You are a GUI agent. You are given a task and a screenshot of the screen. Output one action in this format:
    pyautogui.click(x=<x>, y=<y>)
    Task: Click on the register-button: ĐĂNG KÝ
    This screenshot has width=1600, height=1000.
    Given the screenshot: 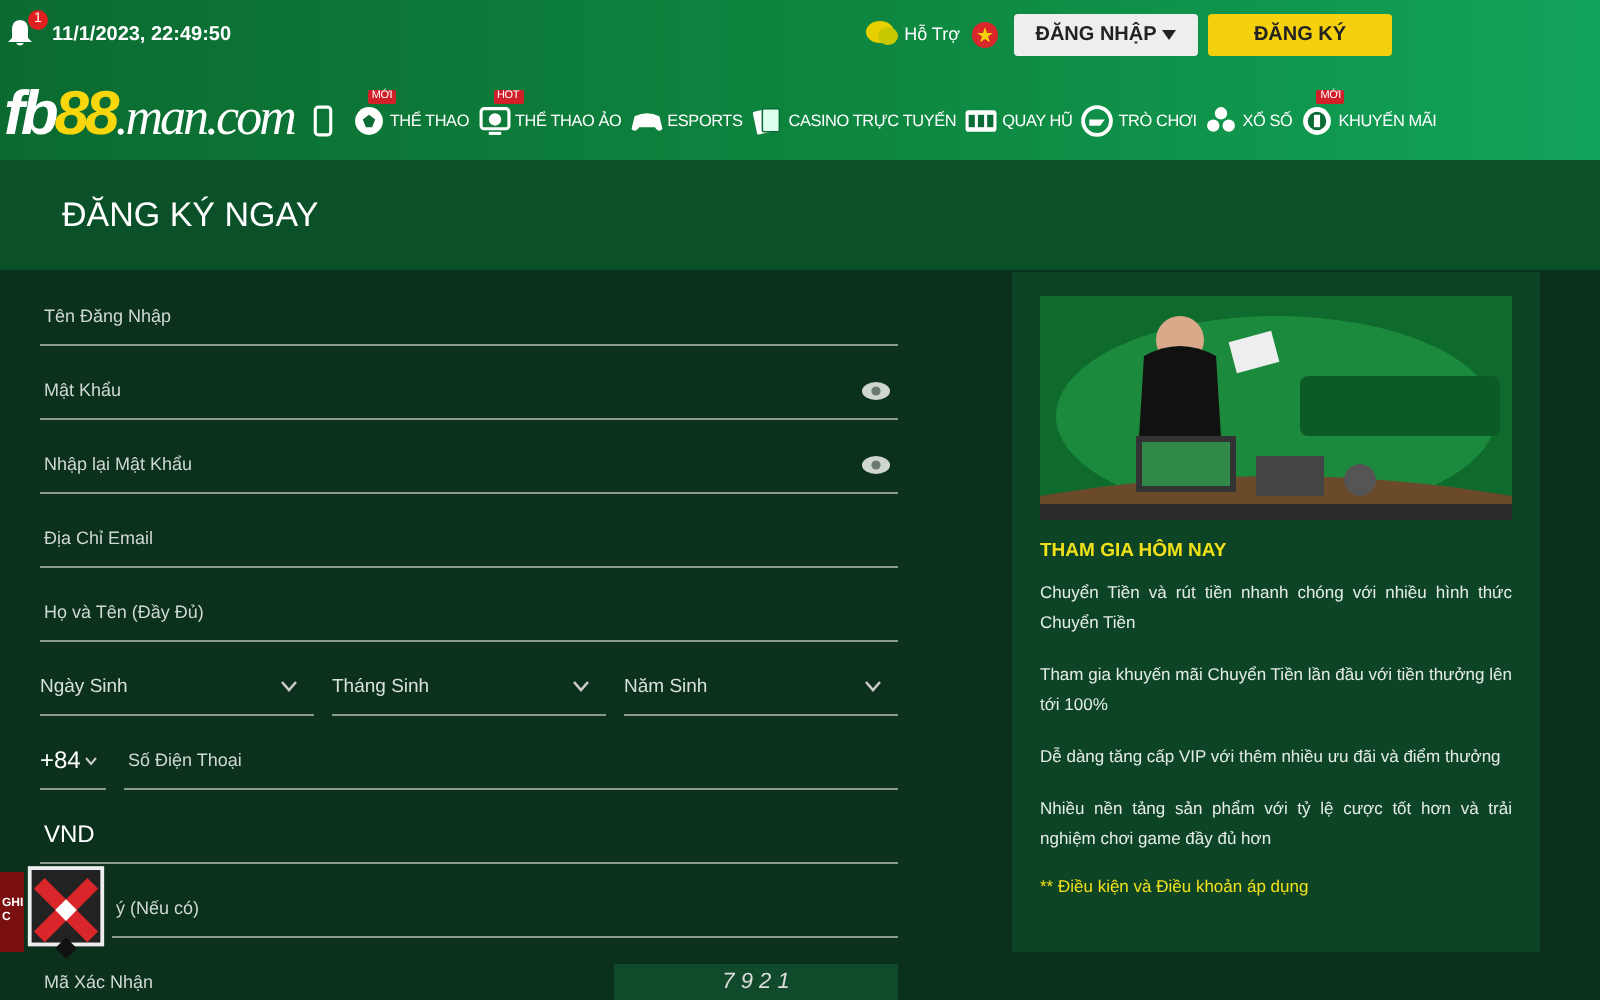 What is the action you would take?
    pyautogui.click(x=1300, y=34)
    